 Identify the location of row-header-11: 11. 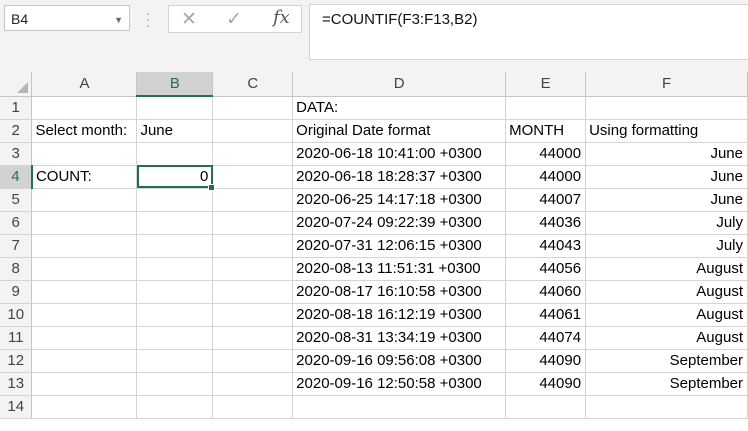
(16, 338).